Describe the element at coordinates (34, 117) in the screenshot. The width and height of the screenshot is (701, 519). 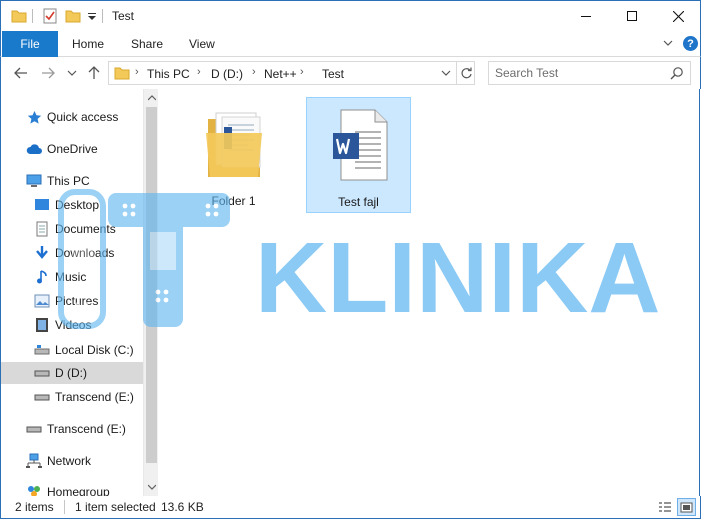
I see `star-icon` at that location.